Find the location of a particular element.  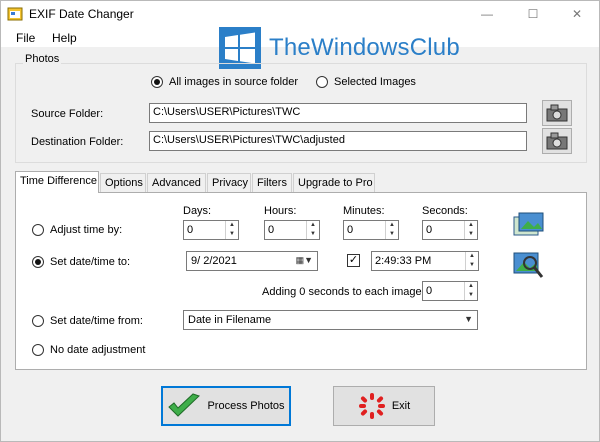

tab-options: Options is located at coordinates (123, 183).